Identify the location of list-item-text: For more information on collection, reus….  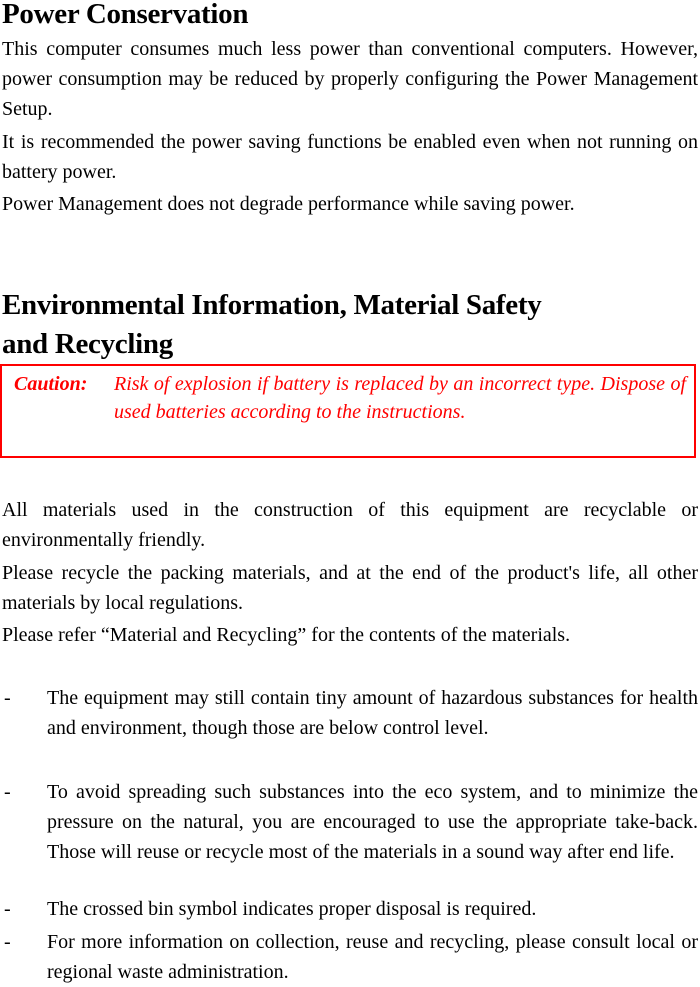
(372, 957).